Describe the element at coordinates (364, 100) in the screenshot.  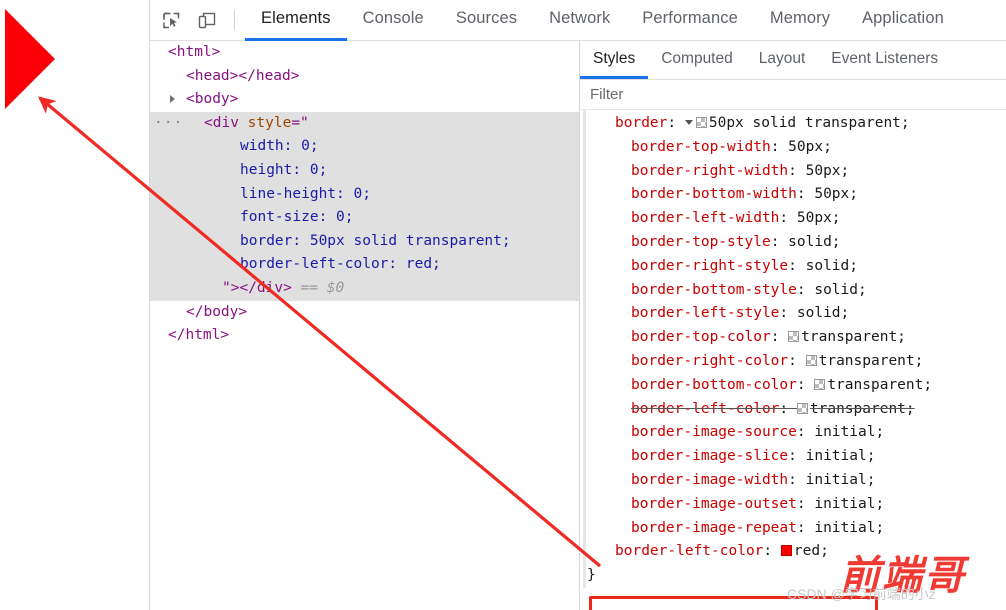
I see `dom-tree-row: <body>` at that location.